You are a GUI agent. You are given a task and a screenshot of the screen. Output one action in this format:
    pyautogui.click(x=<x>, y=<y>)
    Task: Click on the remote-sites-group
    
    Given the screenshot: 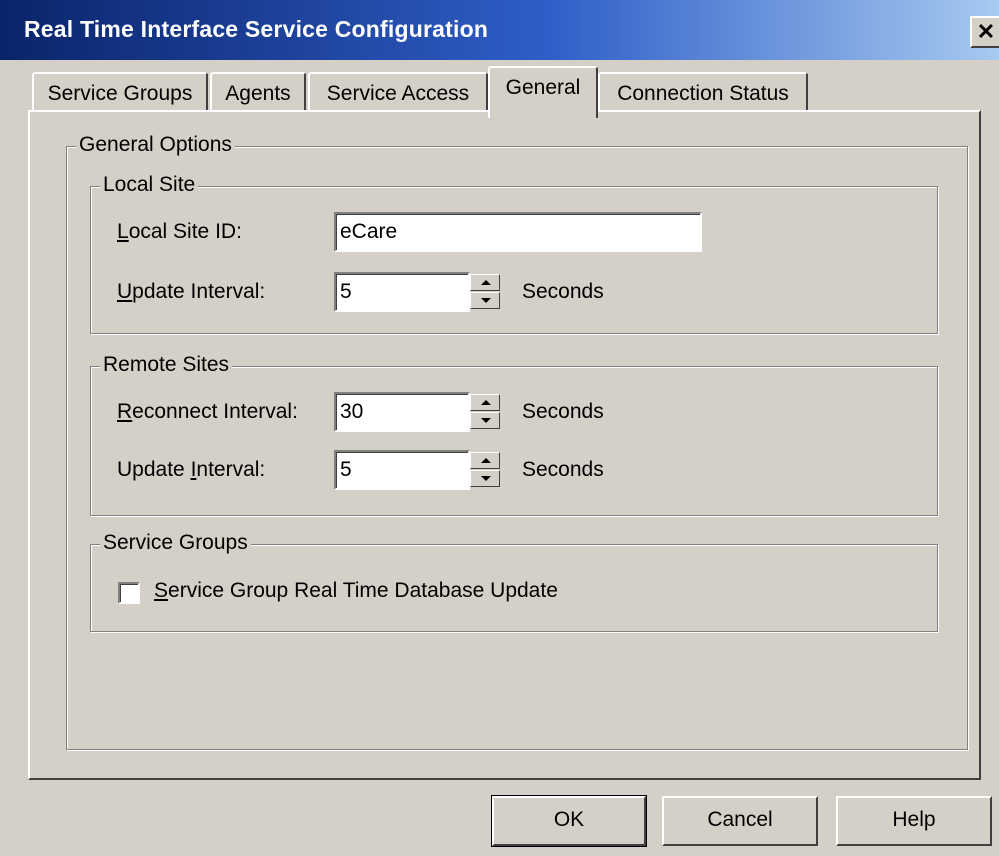 What is the action you would take?
    pyautogui.click(x=514, y=441)
    